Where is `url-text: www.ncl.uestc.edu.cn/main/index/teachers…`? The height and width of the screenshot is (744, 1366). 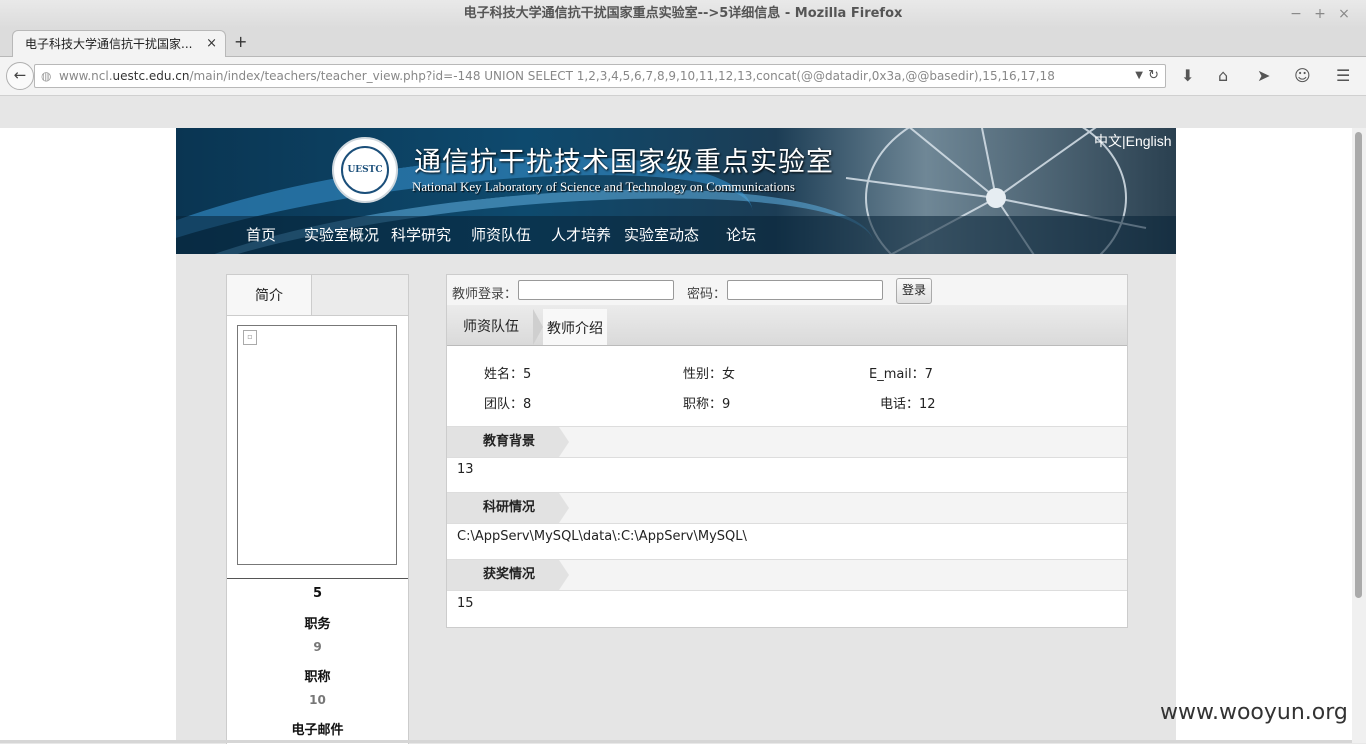 url-text: www.ncl.uestc.edu.cn/main/index/teachers… is located at coordinates (557, 76).